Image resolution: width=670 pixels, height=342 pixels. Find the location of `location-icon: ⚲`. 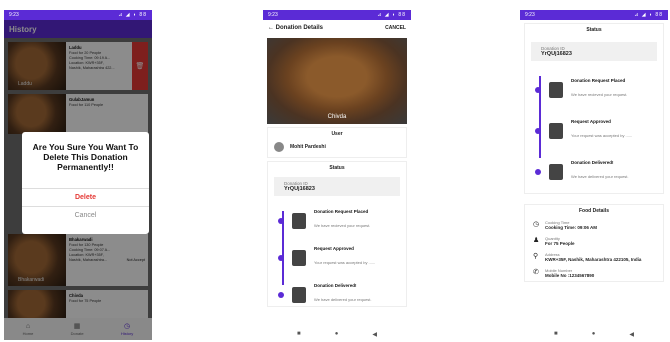

location-icon: ⚲ is located at coordinates (536, 256).